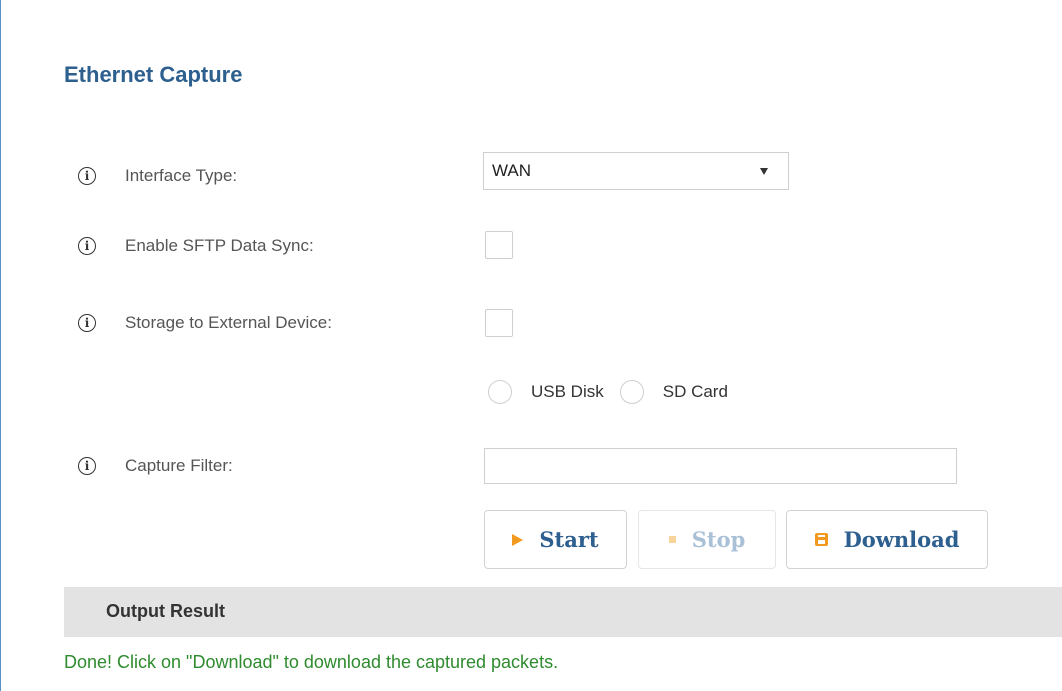 Image resolution: width=1062 pixels, height=691 pixels. What do you see at coordinates (631, 392) in the screenshot?
I see `sd-card-radio` at bounding box center [631, 392].